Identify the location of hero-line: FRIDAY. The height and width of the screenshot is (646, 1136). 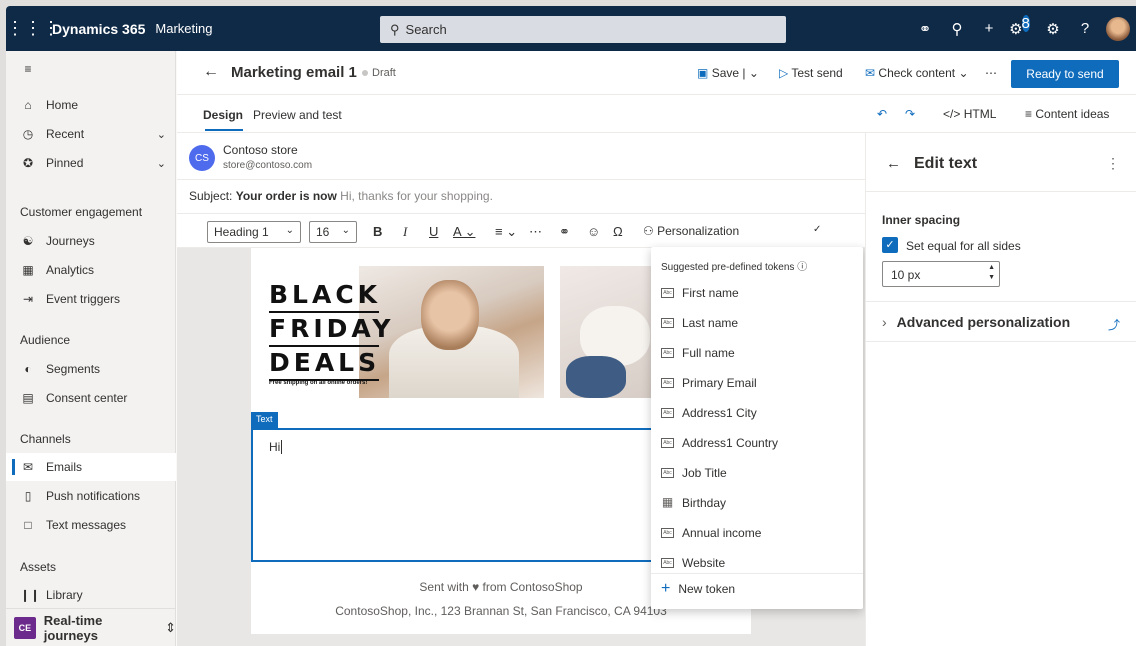
(332, 328).